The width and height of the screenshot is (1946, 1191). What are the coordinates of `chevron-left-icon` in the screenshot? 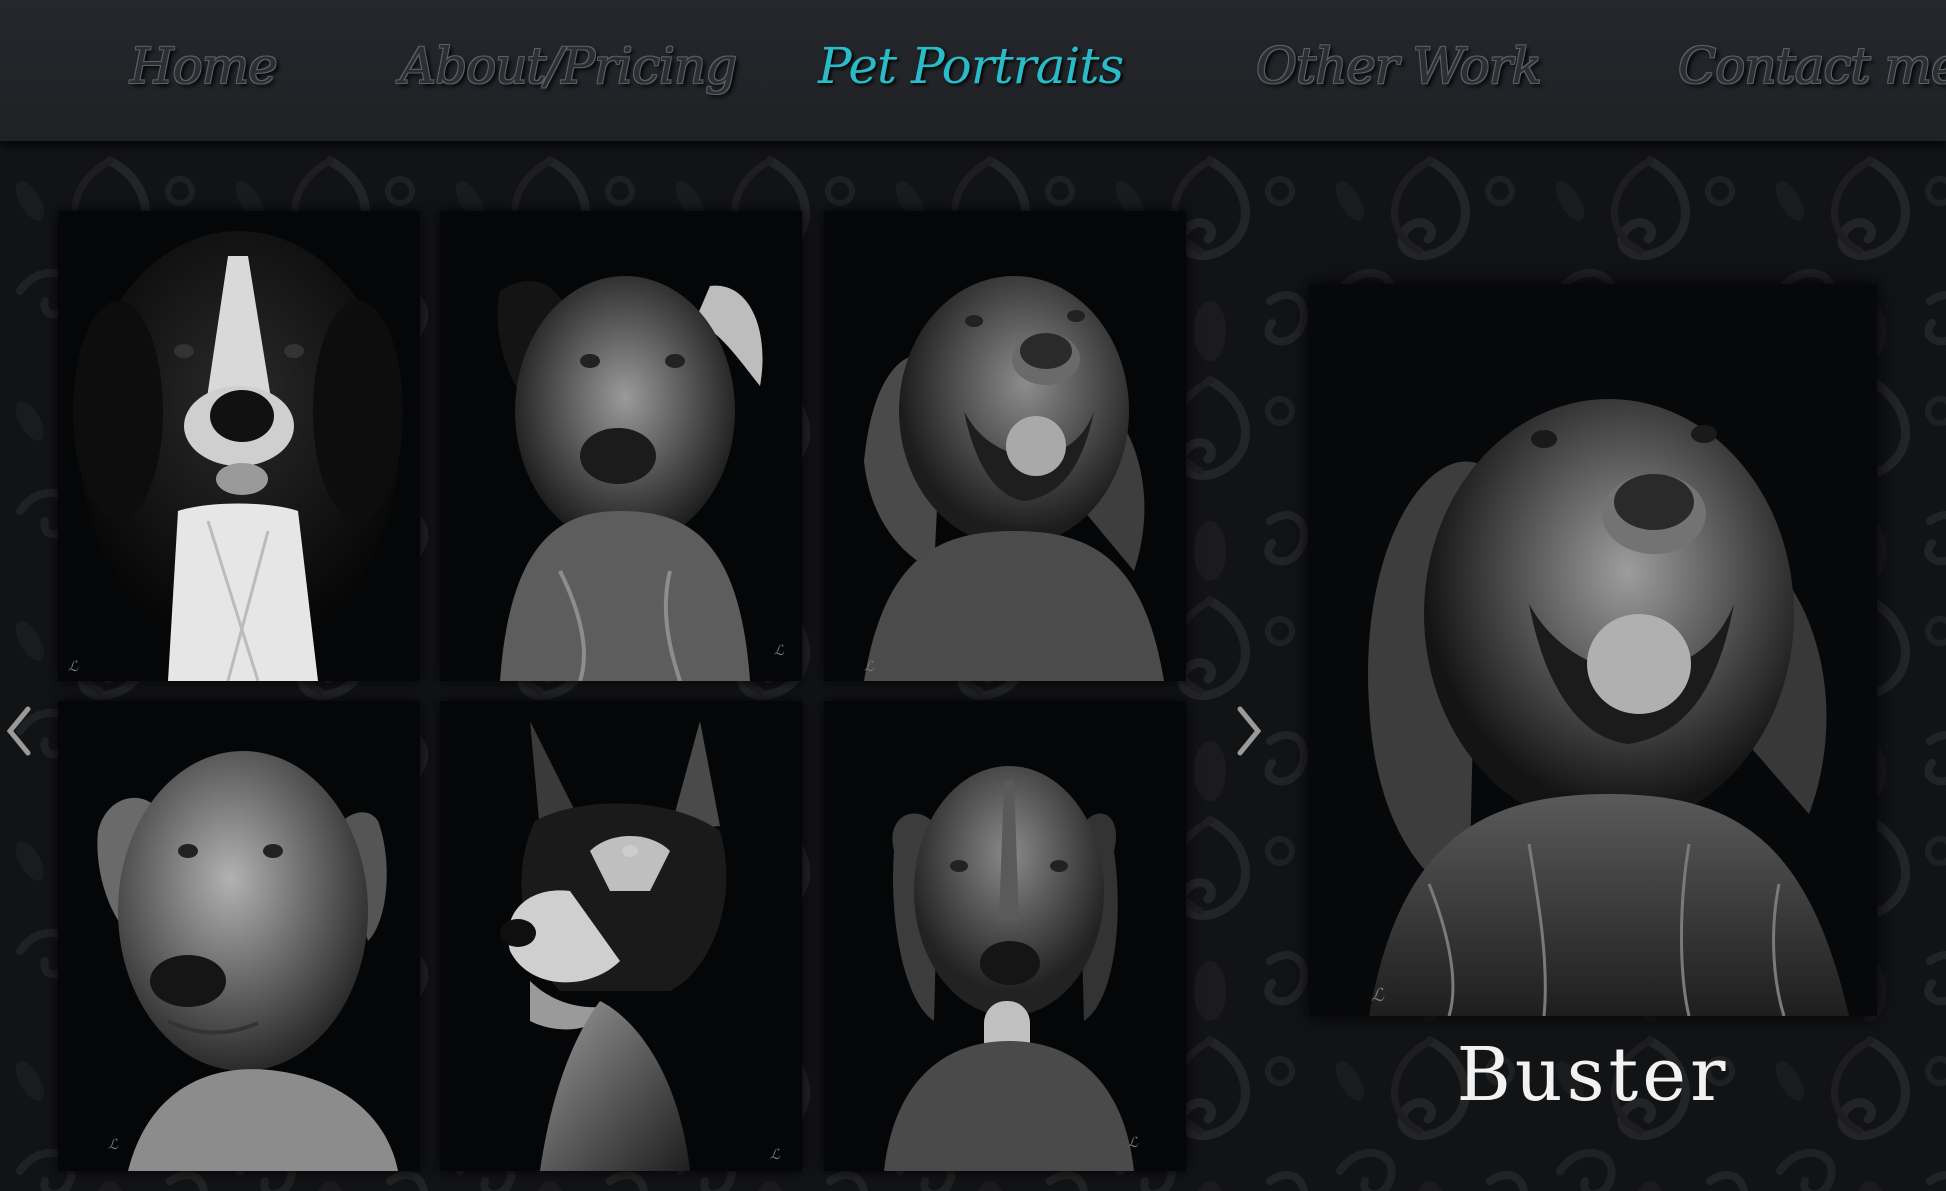 It's located at (18, 731).